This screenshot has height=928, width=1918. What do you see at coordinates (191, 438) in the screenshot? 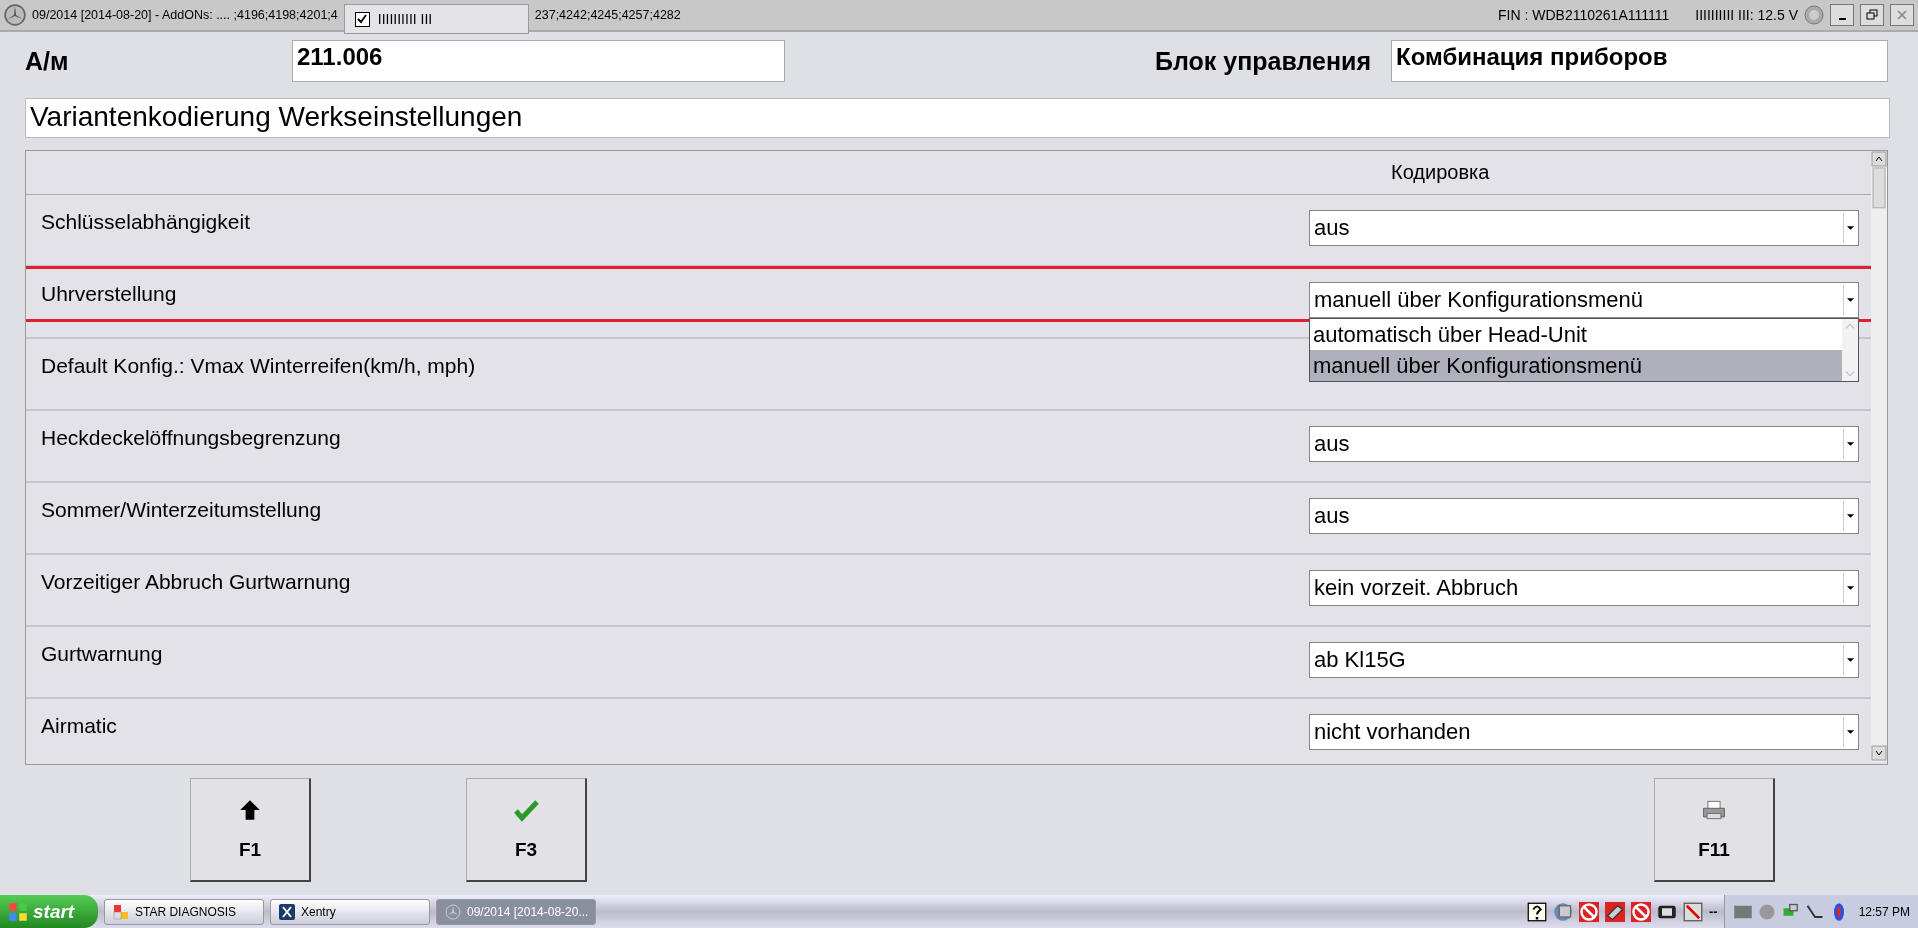
I see `parameter-name: Heckdeckelöffnungsbegrenzung` at bounding box center [191, 438].